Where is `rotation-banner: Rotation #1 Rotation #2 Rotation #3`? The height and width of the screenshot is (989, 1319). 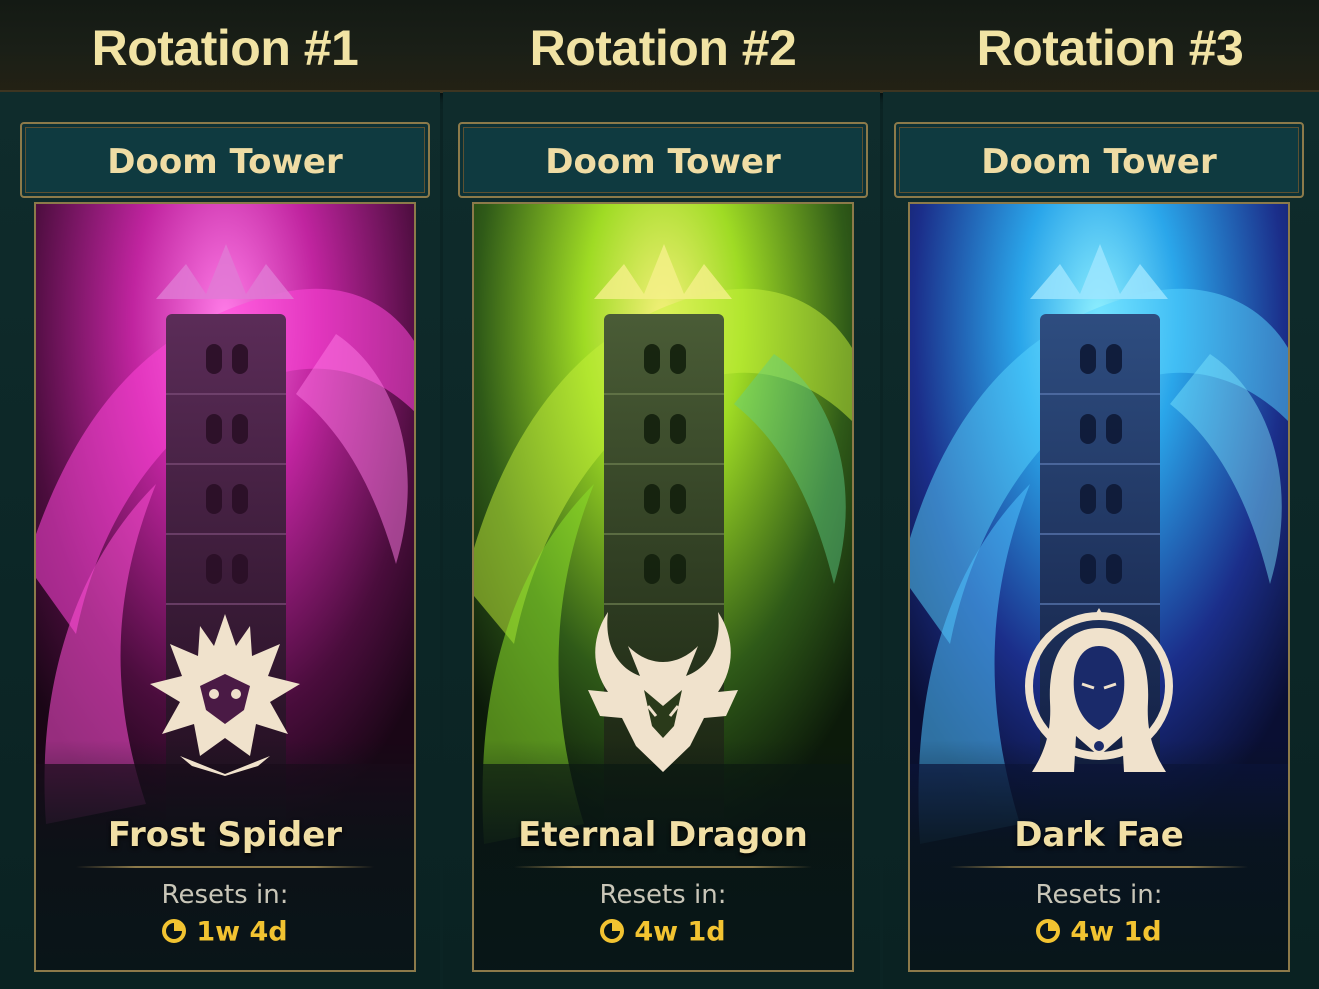
rotation-banner: Rotation #1 Rotation #2 Rotation #3 is located at coordinates (659, 46).